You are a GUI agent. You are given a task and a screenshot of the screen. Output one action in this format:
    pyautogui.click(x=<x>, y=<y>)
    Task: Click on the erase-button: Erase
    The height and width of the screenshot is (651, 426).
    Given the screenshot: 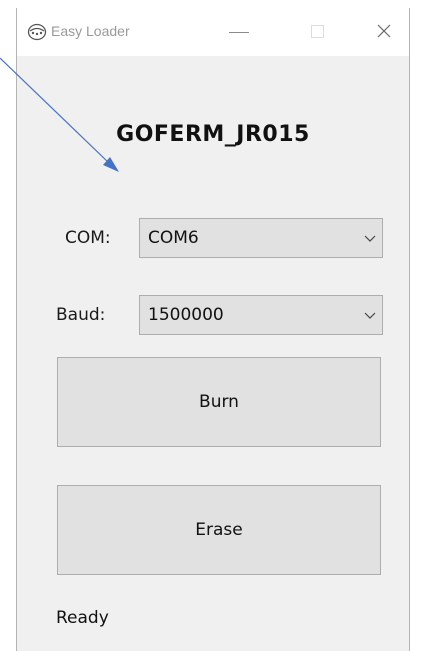 What is the action you would take?
    pyautogui.click(x=219, y=530)
    